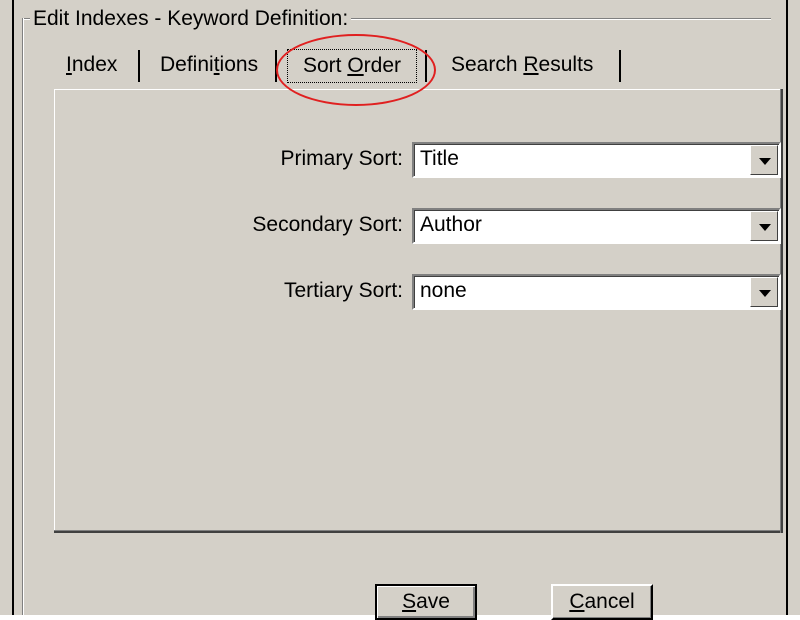 Image resolution: width=800 pixels, height=620 pixels. I want to click on secondary-sort-label: Secondary Sort:, so click(327, 224).